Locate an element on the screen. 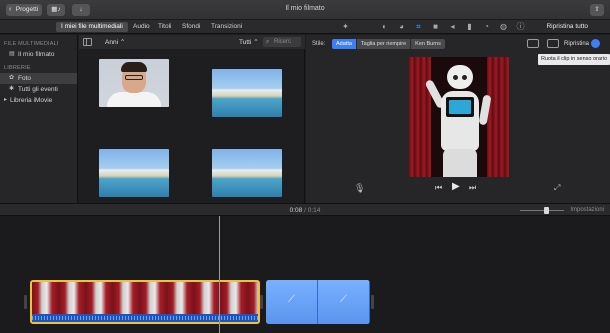 Image resolution: width=610 pixels, height=333 pixels. timeline-clip-video is located at coordinates (145, 302).